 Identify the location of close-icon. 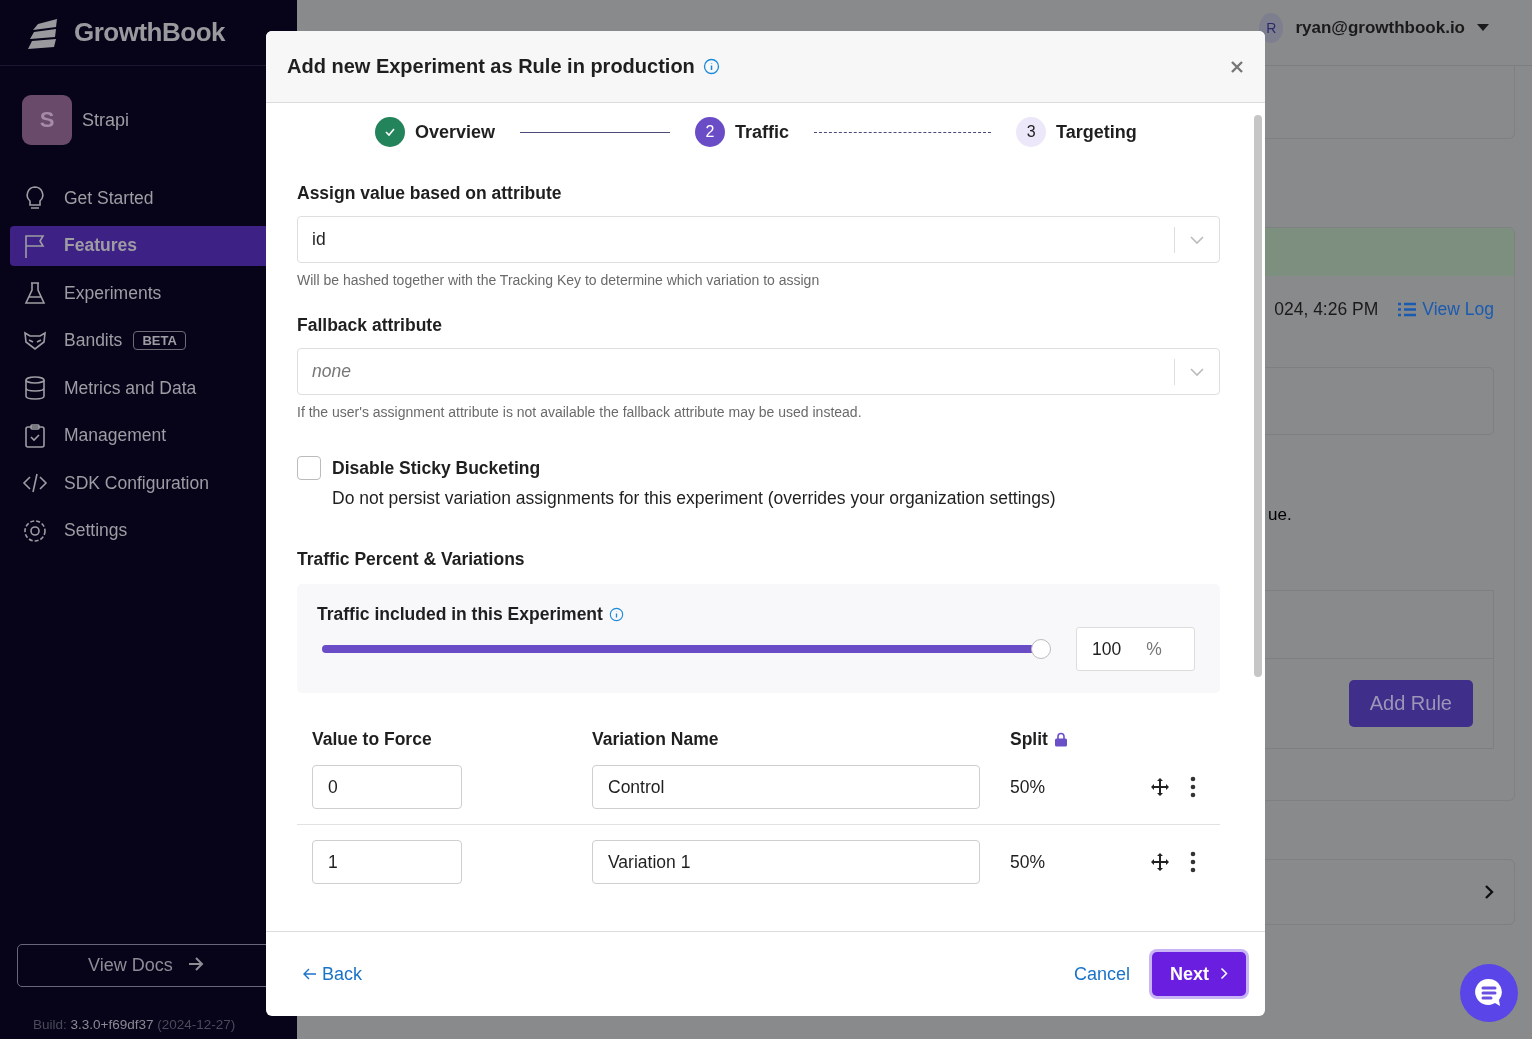
(1237, 66).